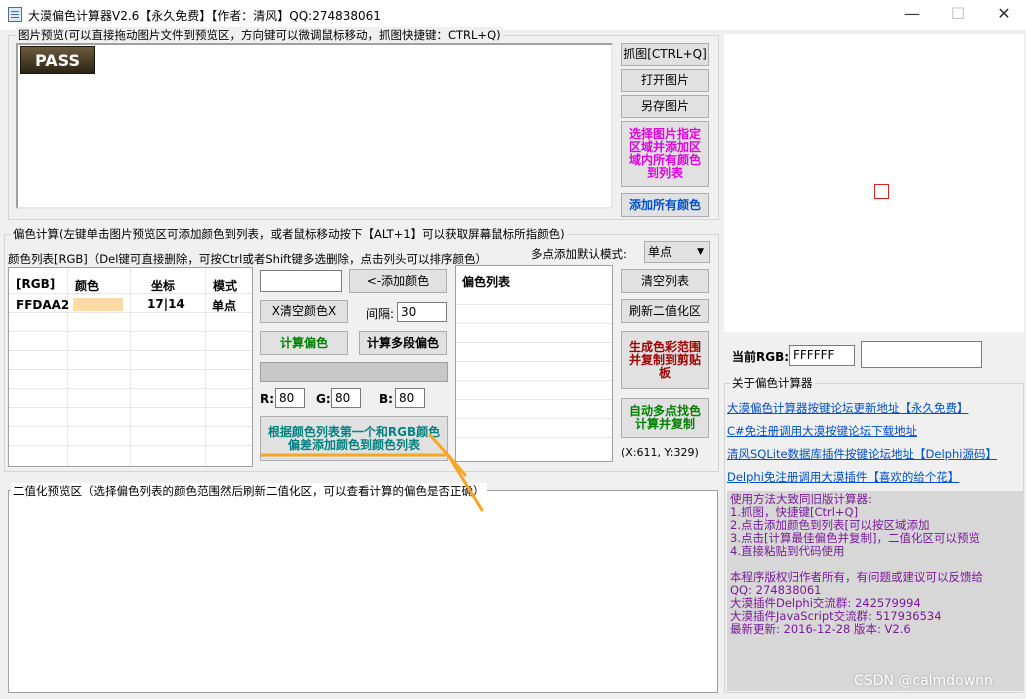 Image resolution: width=1026 pixels, height=699 pixels. I want to click on row-rgb: FFDAA2, so click(42, 305).